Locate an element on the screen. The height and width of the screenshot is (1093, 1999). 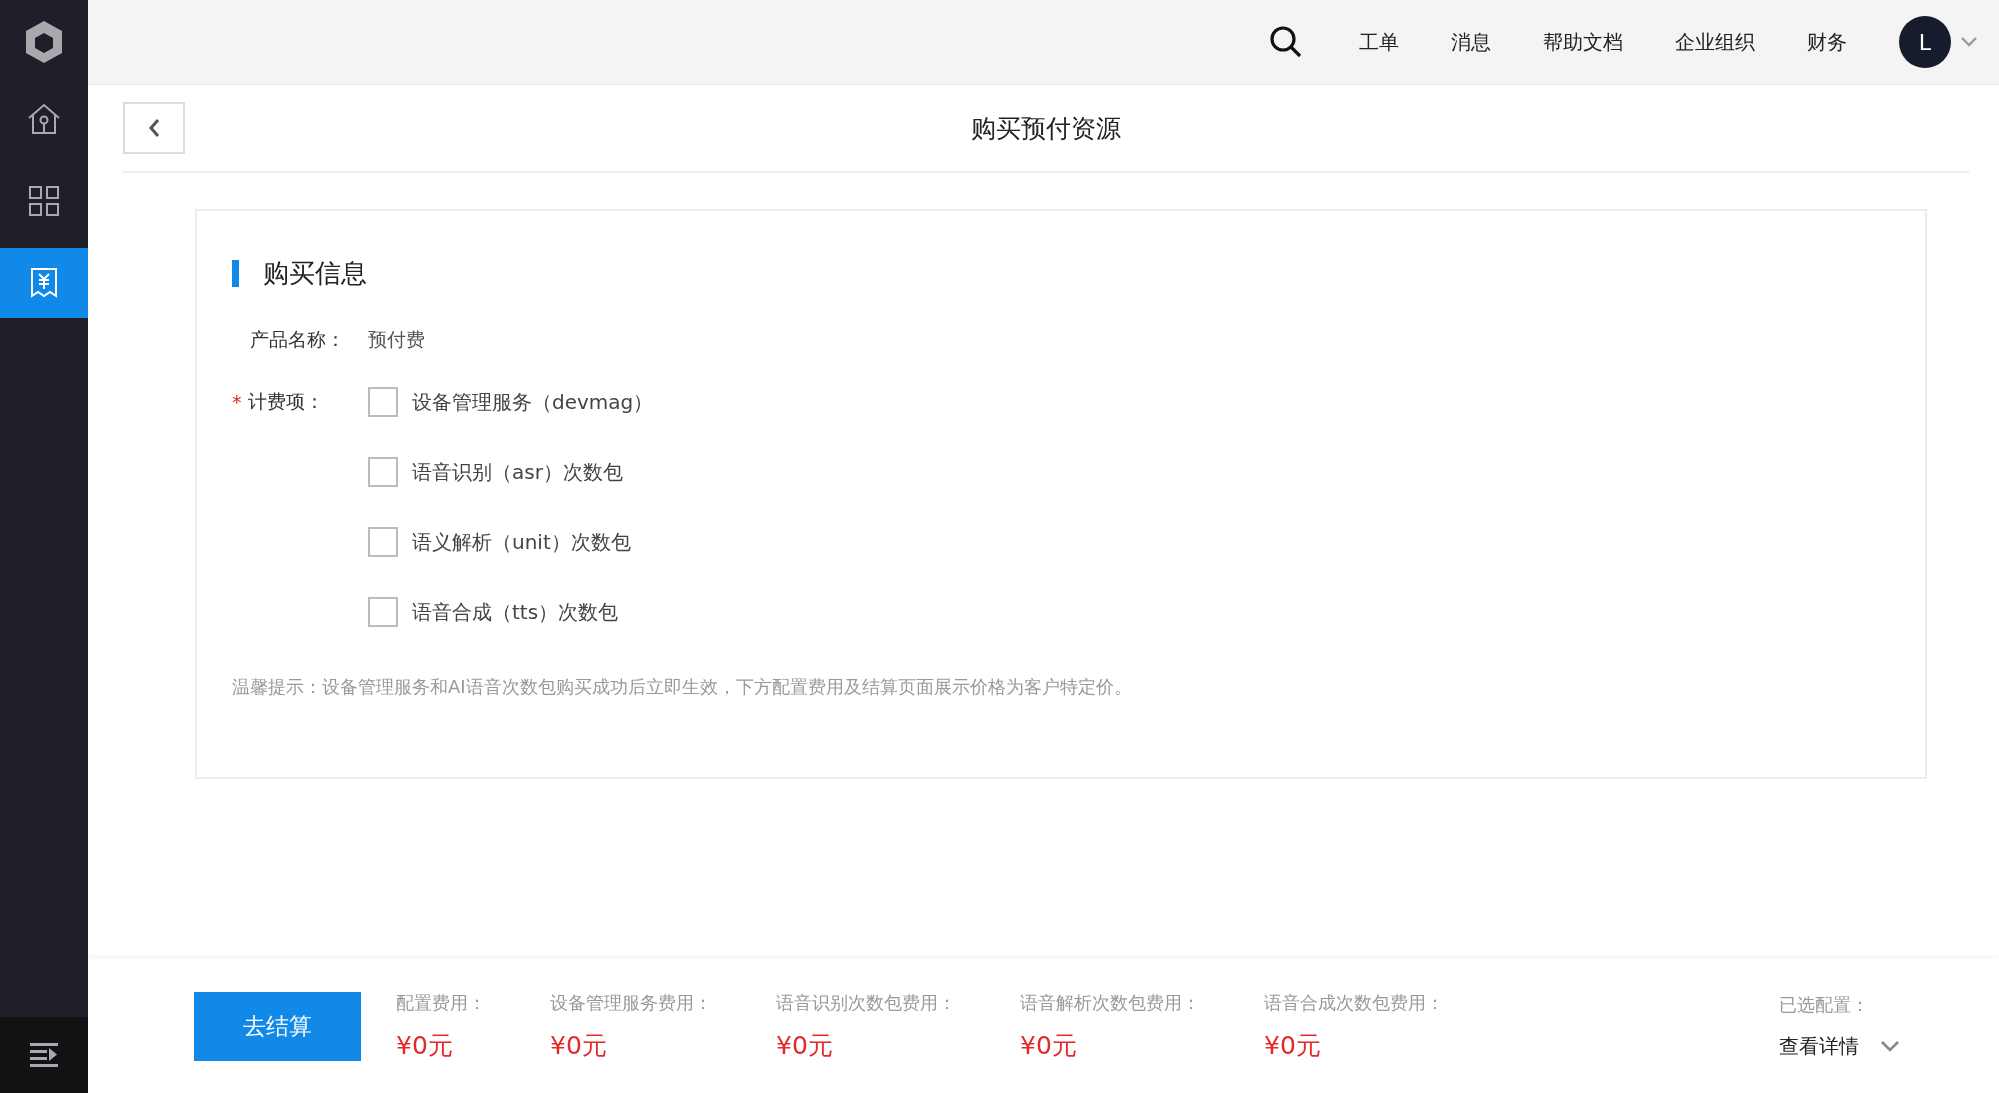
field-value: 预付费 is located at coordinates (396, 339).